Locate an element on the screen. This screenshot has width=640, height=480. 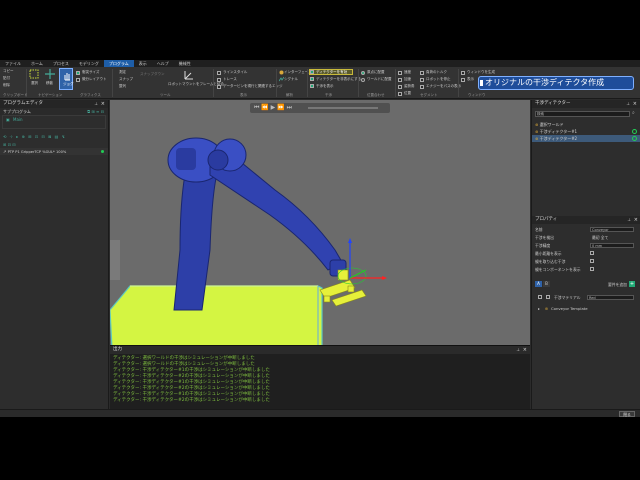
properties-pin-icon: ⊥ is located at coordinates (629, 220).